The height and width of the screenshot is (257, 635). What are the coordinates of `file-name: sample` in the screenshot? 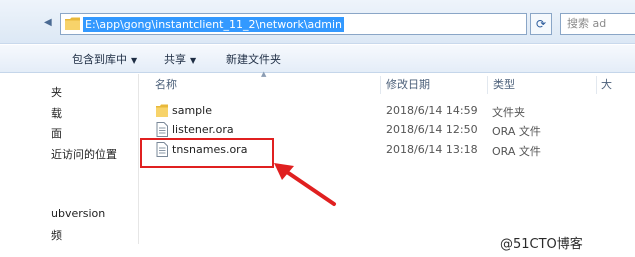 It's located at (192, 110).